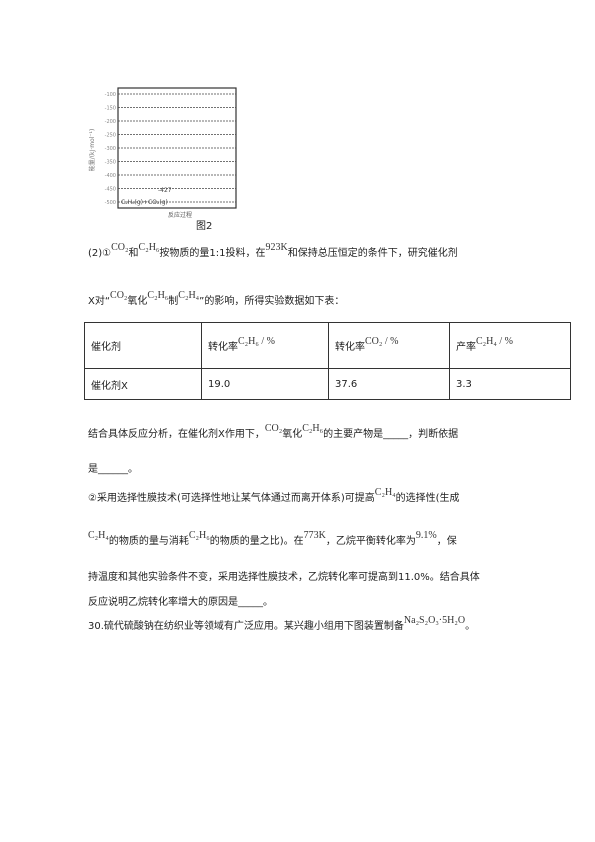 This screenshot has height=842, width=595. What do you see at coordinates (99, 301) in the screenshot?
I see `text: X对“` at bounding box center [99, 301].